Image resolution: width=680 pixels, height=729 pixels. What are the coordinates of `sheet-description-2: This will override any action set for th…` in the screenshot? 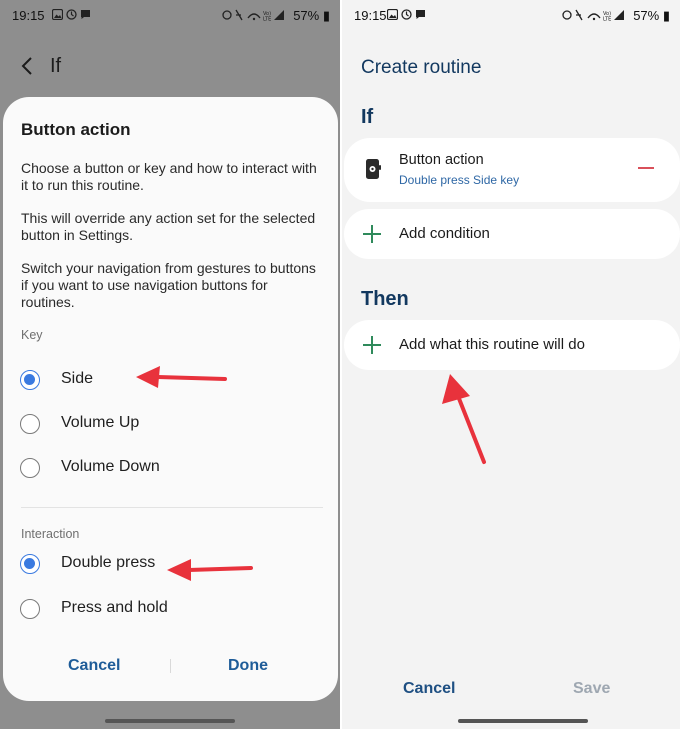 It's located at (168, 226).